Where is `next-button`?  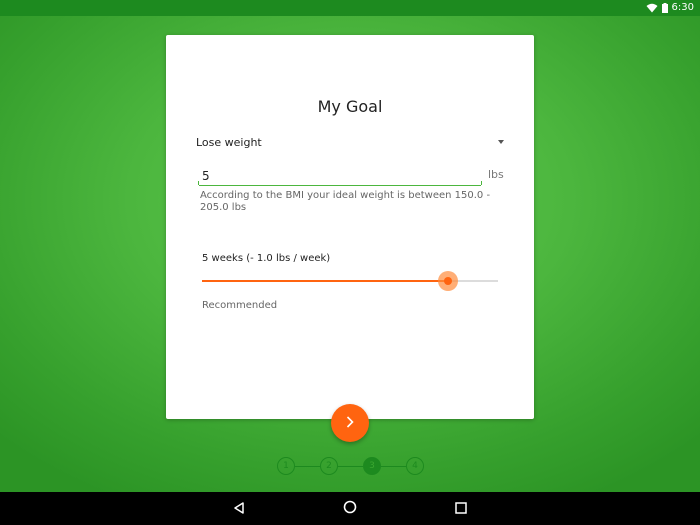
next-button is located at coordinates (350, 423).